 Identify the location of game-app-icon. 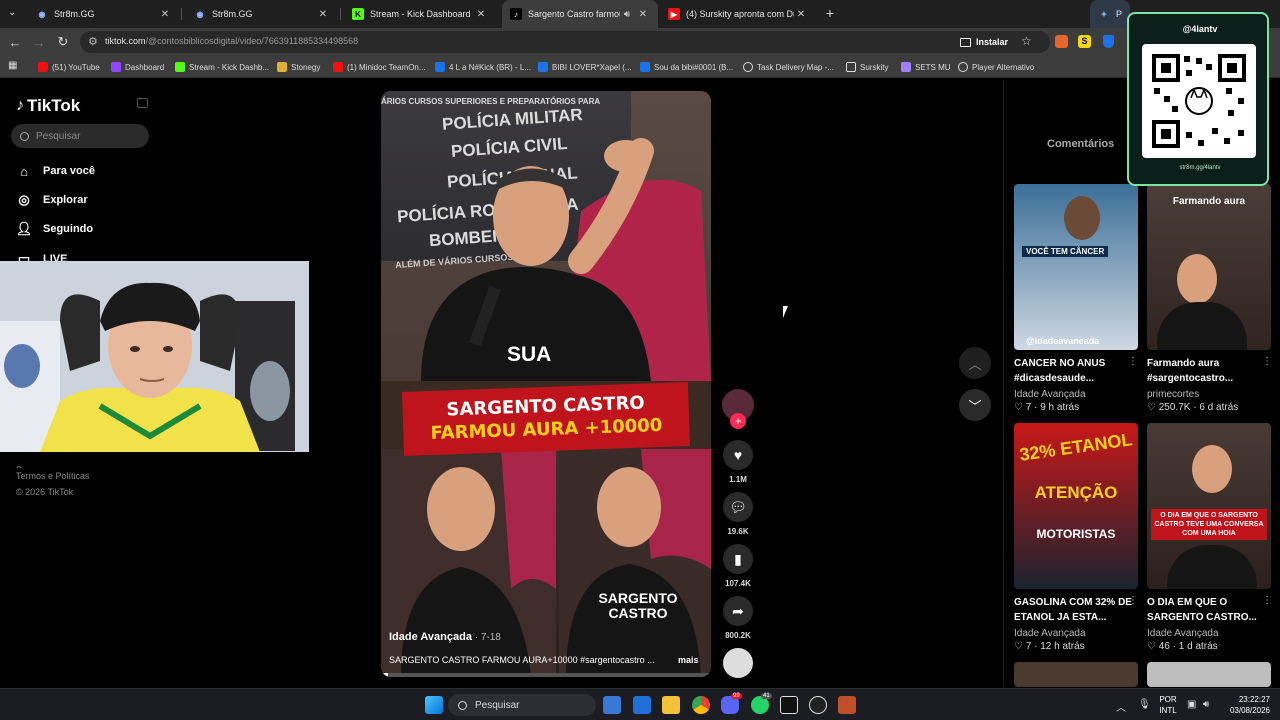
(847, 705).